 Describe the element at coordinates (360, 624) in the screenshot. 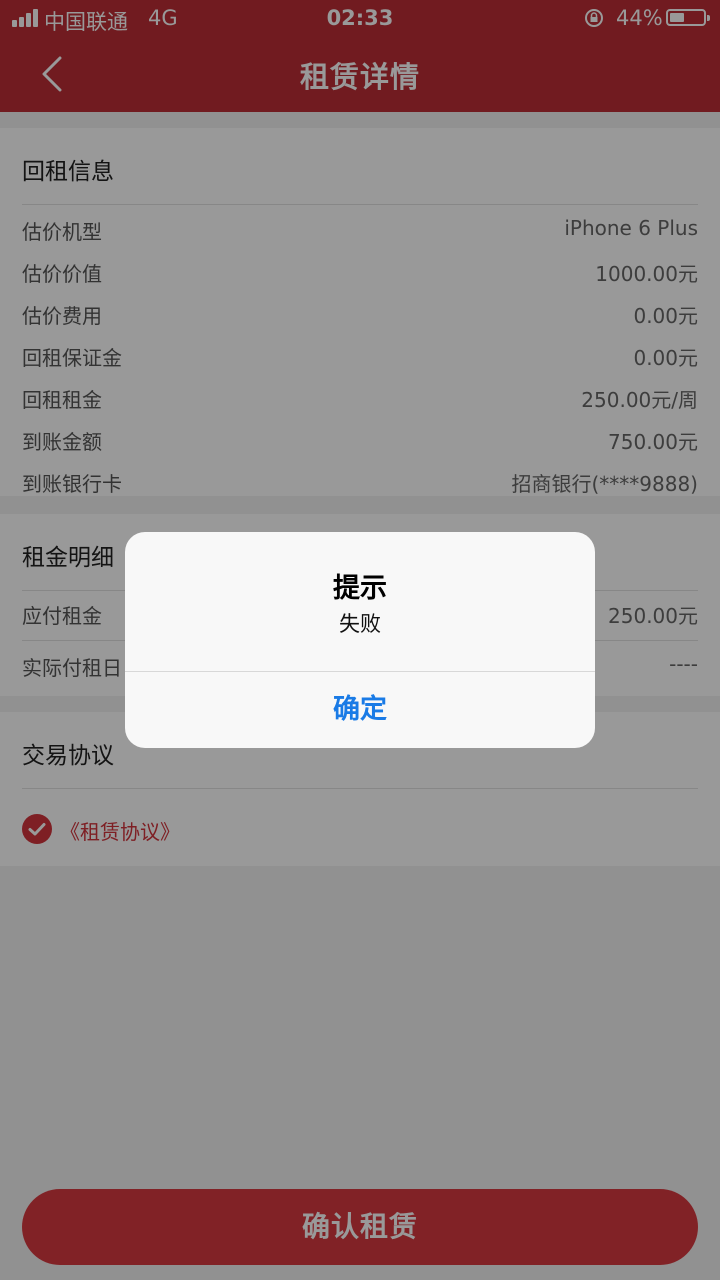

I see `dialog-message: 失败` at that location.